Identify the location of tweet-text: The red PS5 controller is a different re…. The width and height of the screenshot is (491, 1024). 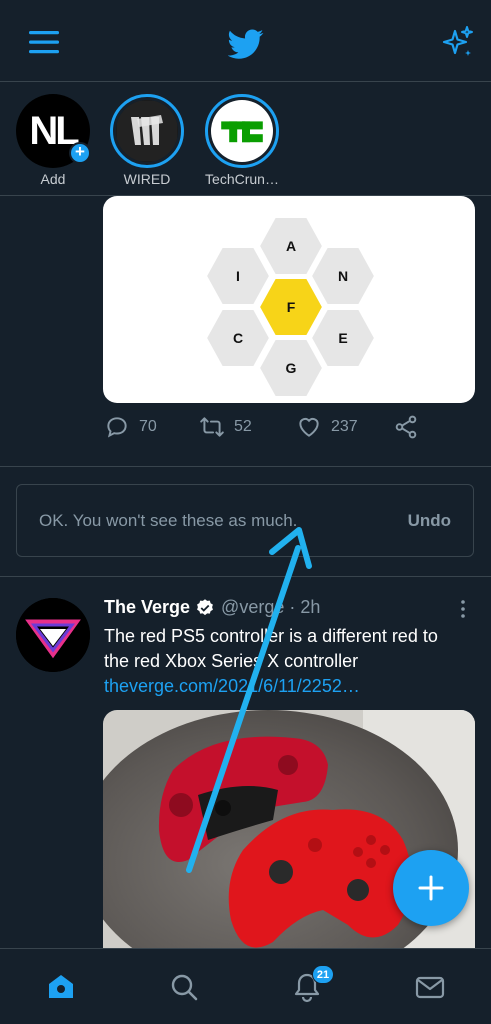
(271, 648).